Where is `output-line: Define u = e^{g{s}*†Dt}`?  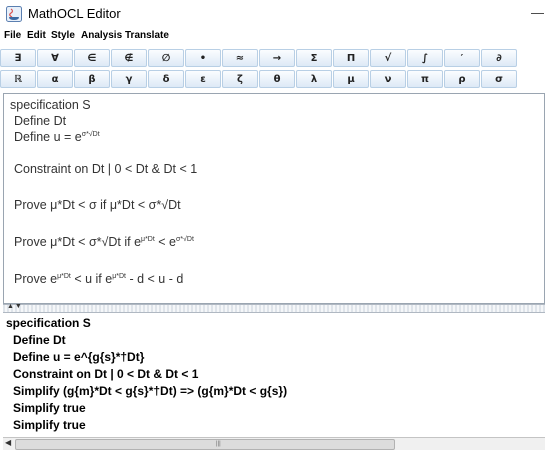 output-line: Define u = e^{g{s}*†Dt} is located at coordinates (79, 357).